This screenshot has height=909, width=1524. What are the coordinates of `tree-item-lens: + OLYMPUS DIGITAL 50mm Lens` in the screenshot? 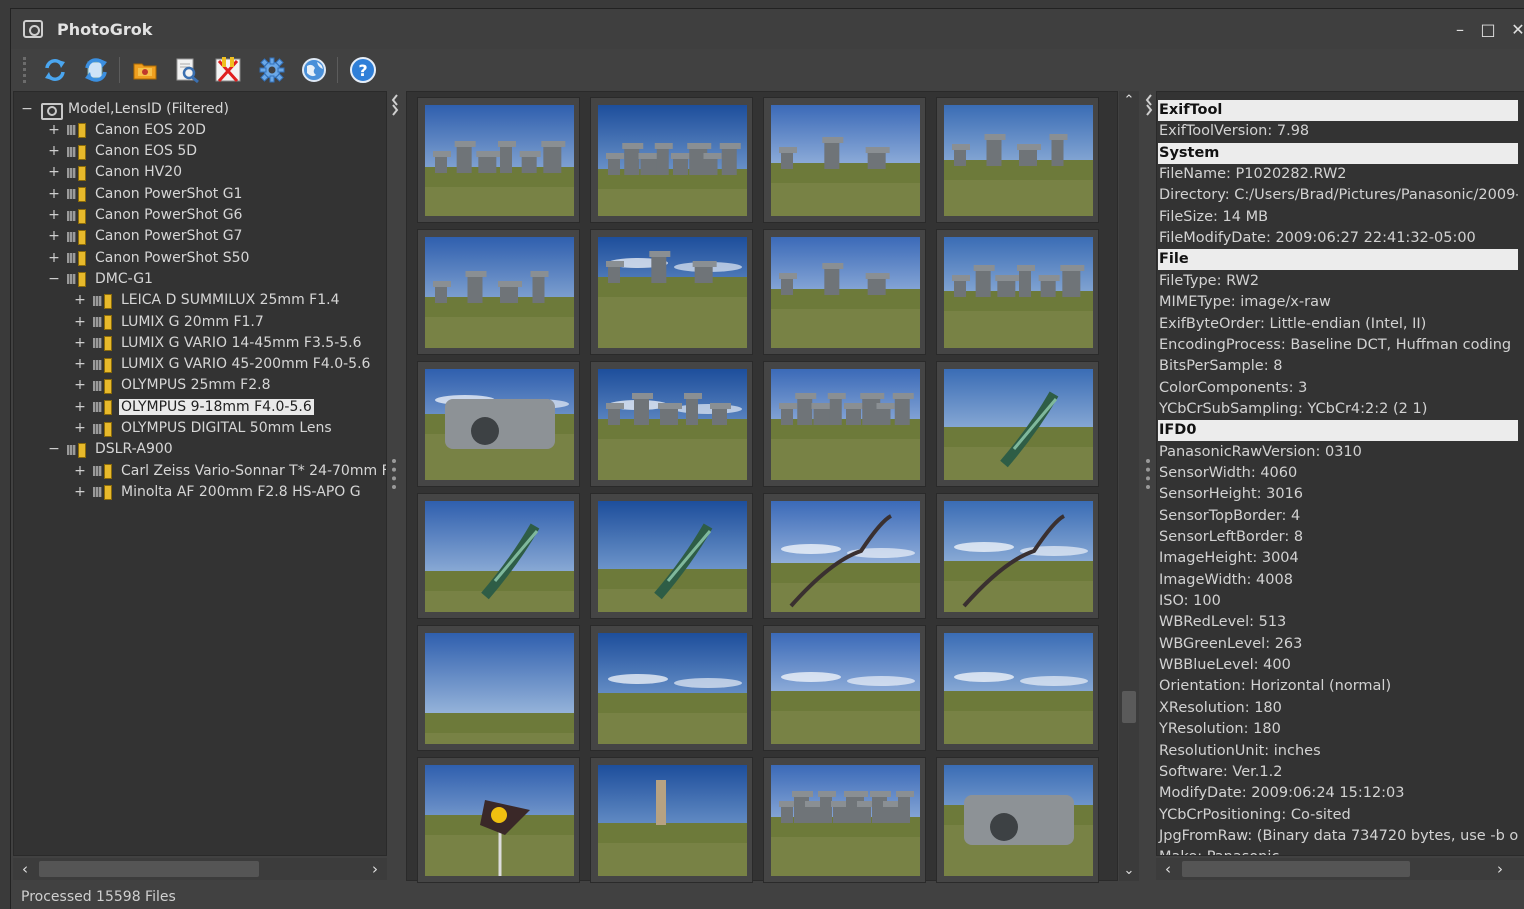 It's located at (203, 428).